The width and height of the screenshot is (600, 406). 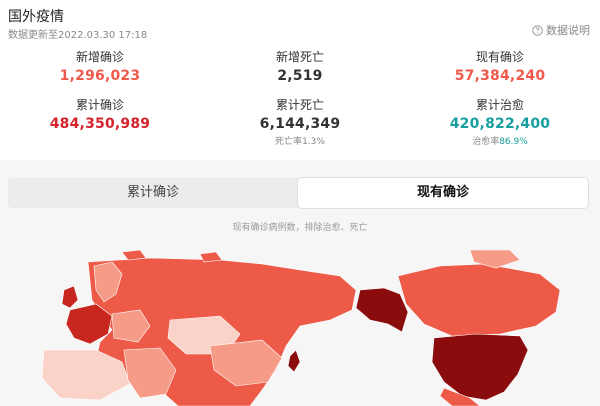 I want to click on death-rate: 死亡率1.3%, so click(x=300, y=140).